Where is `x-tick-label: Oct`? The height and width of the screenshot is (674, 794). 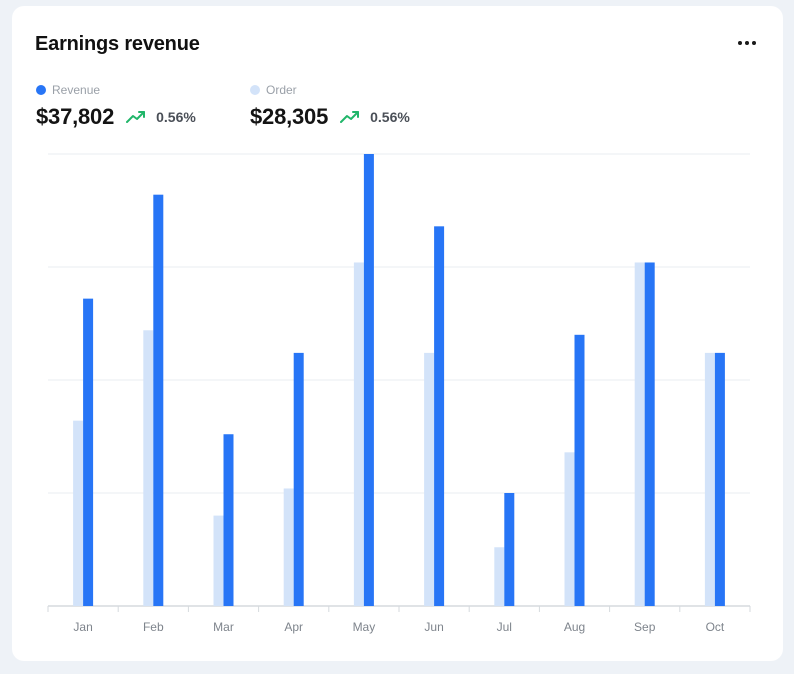 x-tick-label: Oct is located at coordinates (715, 627).